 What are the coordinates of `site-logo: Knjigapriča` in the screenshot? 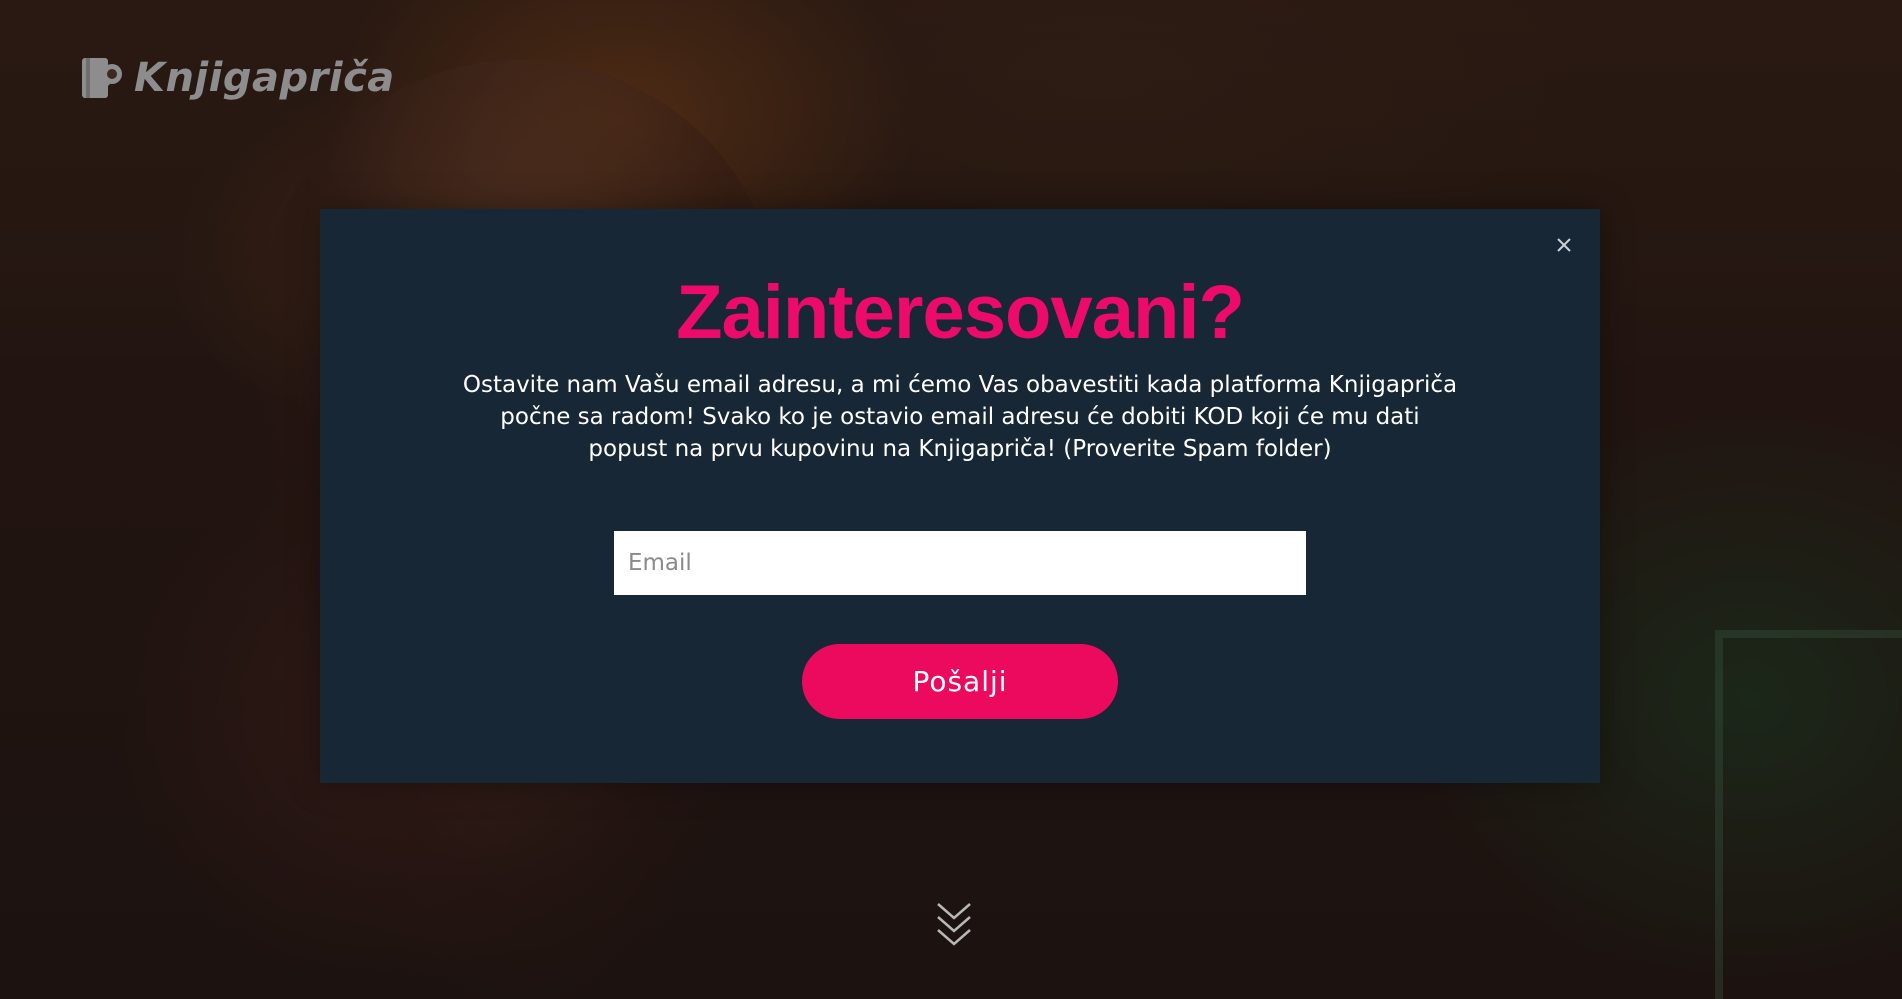 It's located at (237, 78).